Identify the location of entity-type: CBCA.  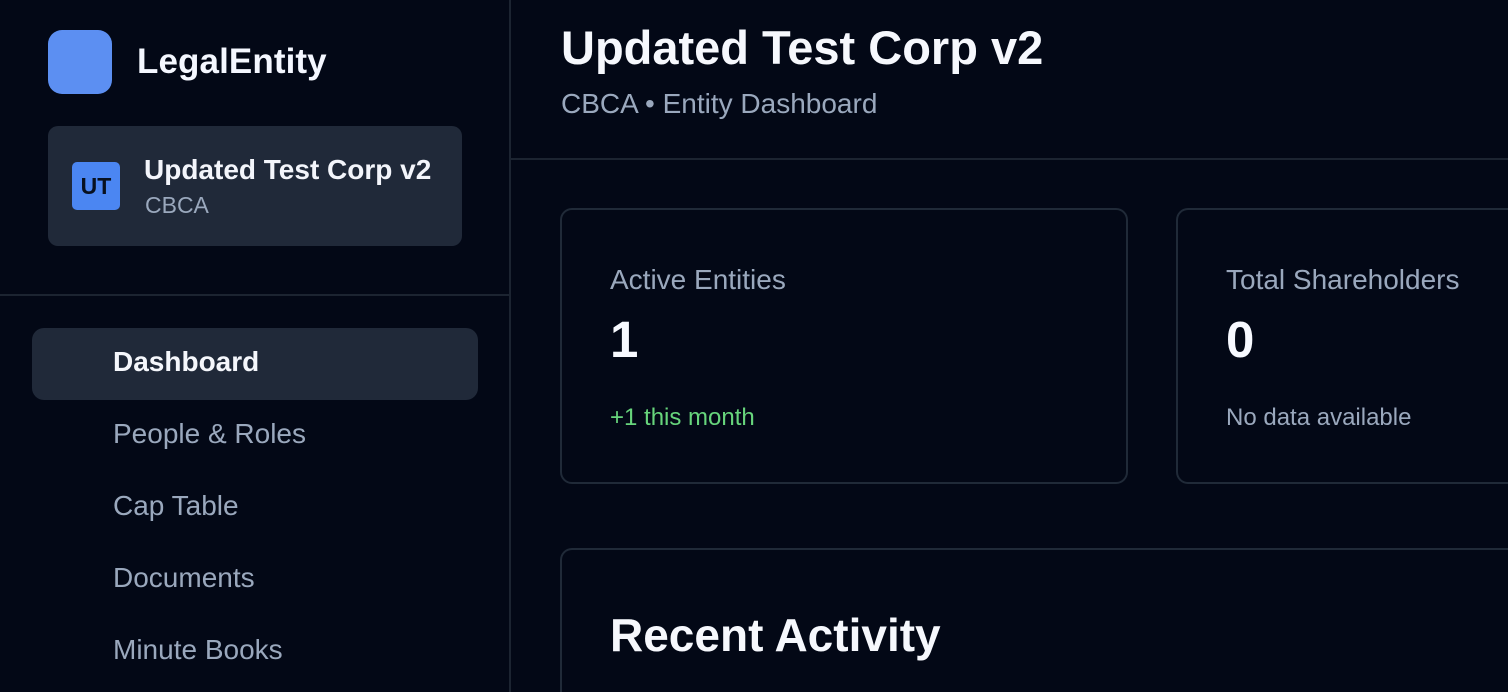
(177, 205).